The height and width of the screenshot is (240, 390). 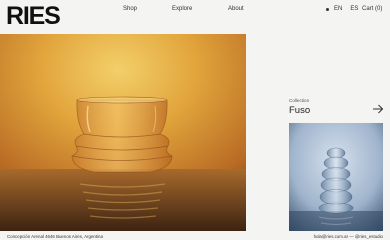 I want to click on footer-contact: hola@ries.com.ar — @ries_estudio, so click(x=348, y=236).